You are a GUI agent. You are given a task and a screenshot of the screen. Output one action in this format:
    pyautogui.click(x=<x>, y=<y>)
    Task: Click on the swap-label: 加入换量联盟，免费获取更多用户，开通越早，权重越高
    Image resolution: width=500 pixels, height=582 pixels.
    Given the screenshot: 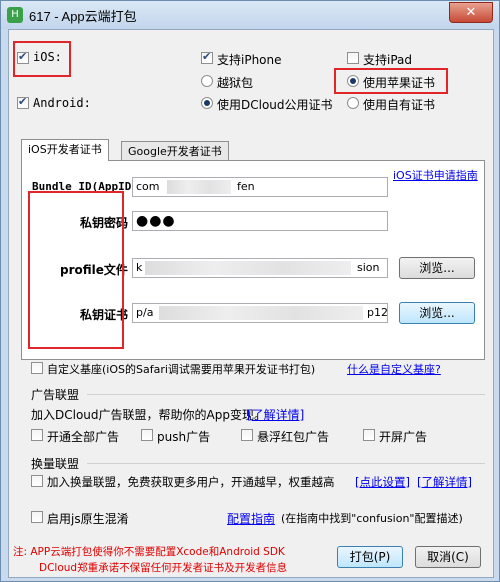 What is the action you would take?
    pyautogui.click(x=191, y=482)
    